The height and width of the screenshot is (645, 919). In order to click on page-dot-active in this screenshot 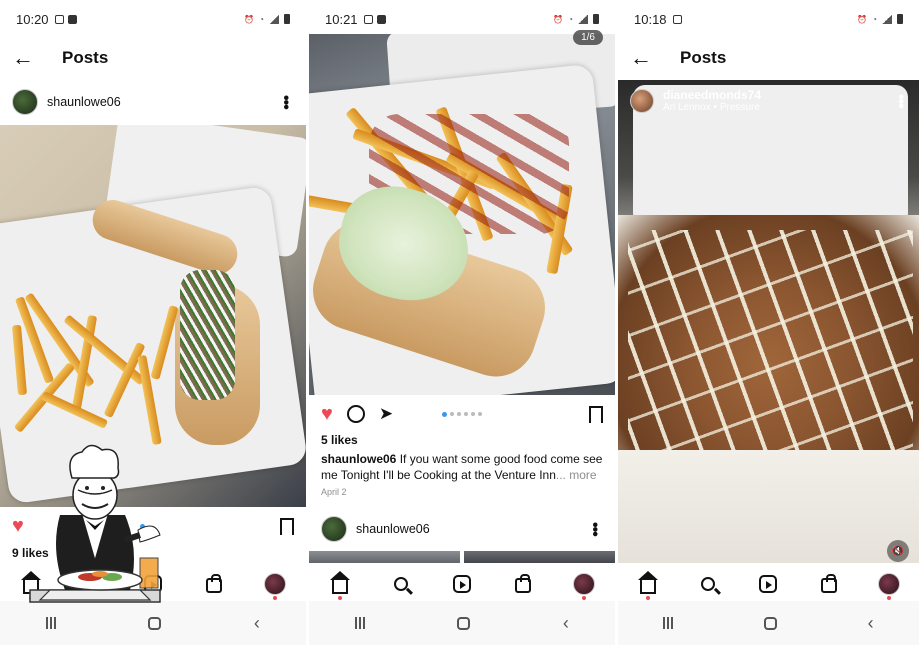, I will do `click(444, 414)`.